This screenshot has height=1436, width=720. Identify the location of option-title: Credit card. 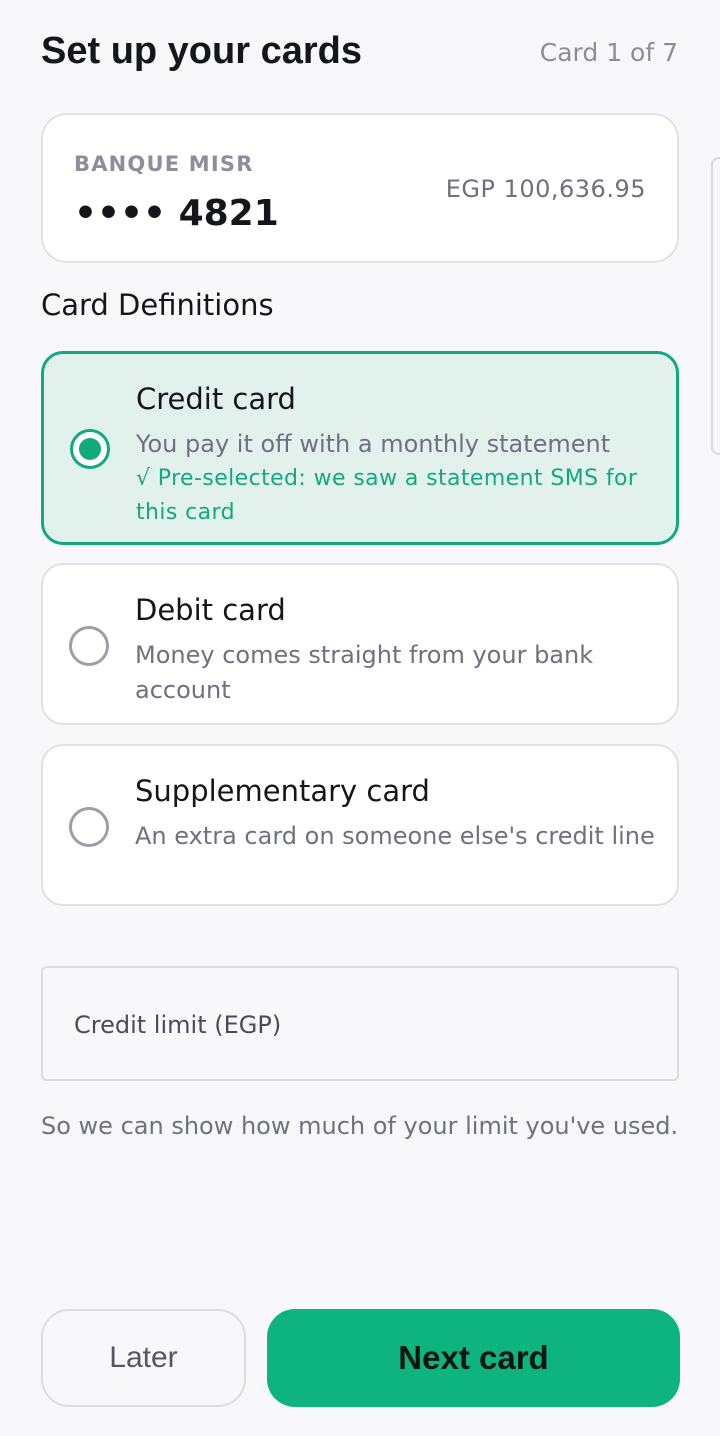
(216, 399).